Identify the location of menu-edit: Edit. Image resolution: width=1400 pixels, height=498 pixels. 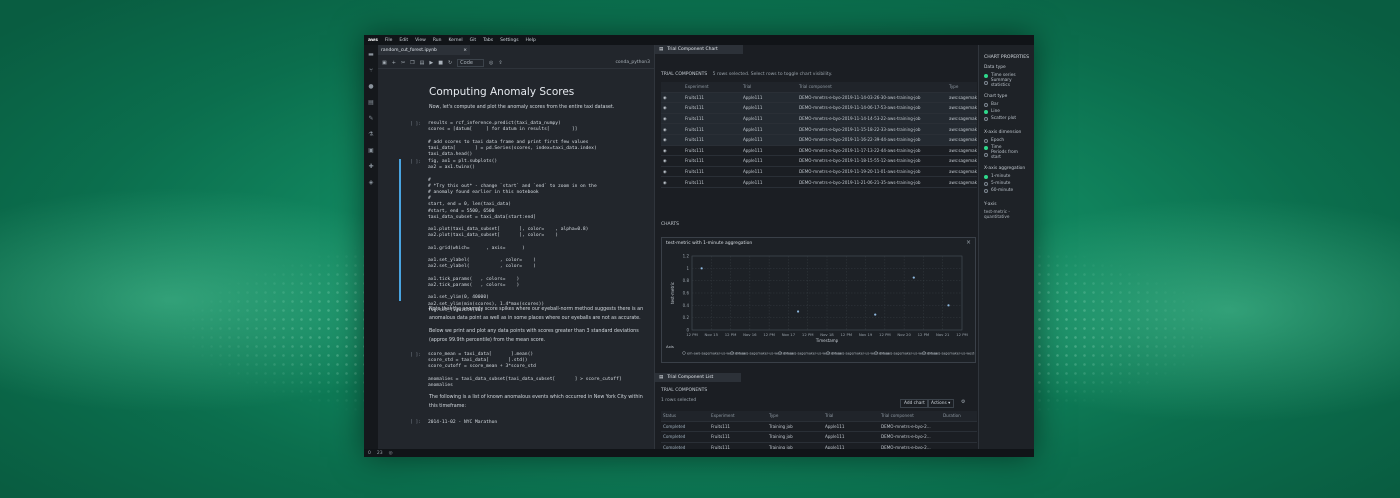
(403, 40).